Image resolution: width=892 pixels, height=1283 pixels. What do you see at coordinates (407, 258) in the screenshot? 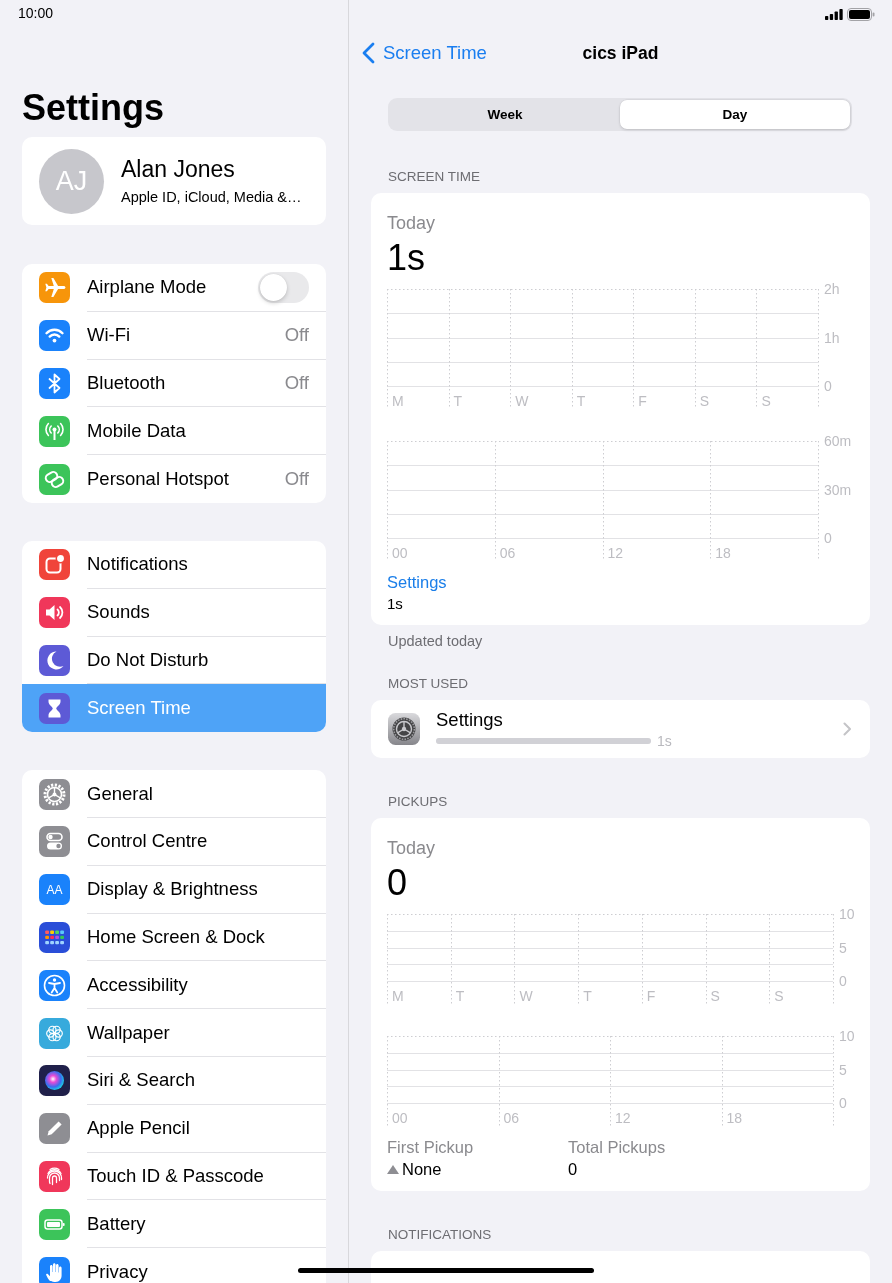
I see `total-value: 1s` at bounding box center [407, 258].